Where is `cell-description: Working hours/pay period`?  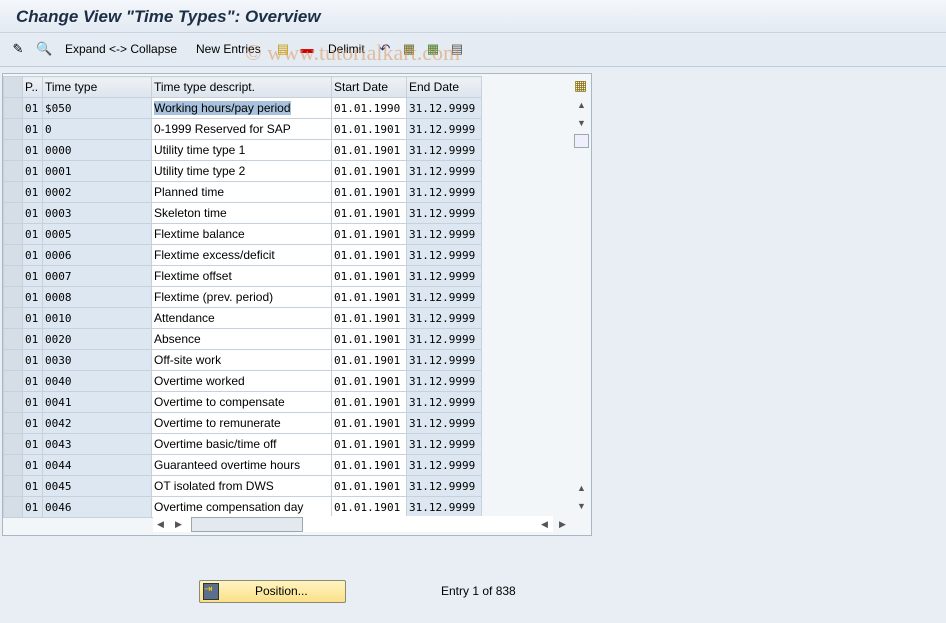 cell-description: Working hours/pay period is located at coordinates (241, 108).